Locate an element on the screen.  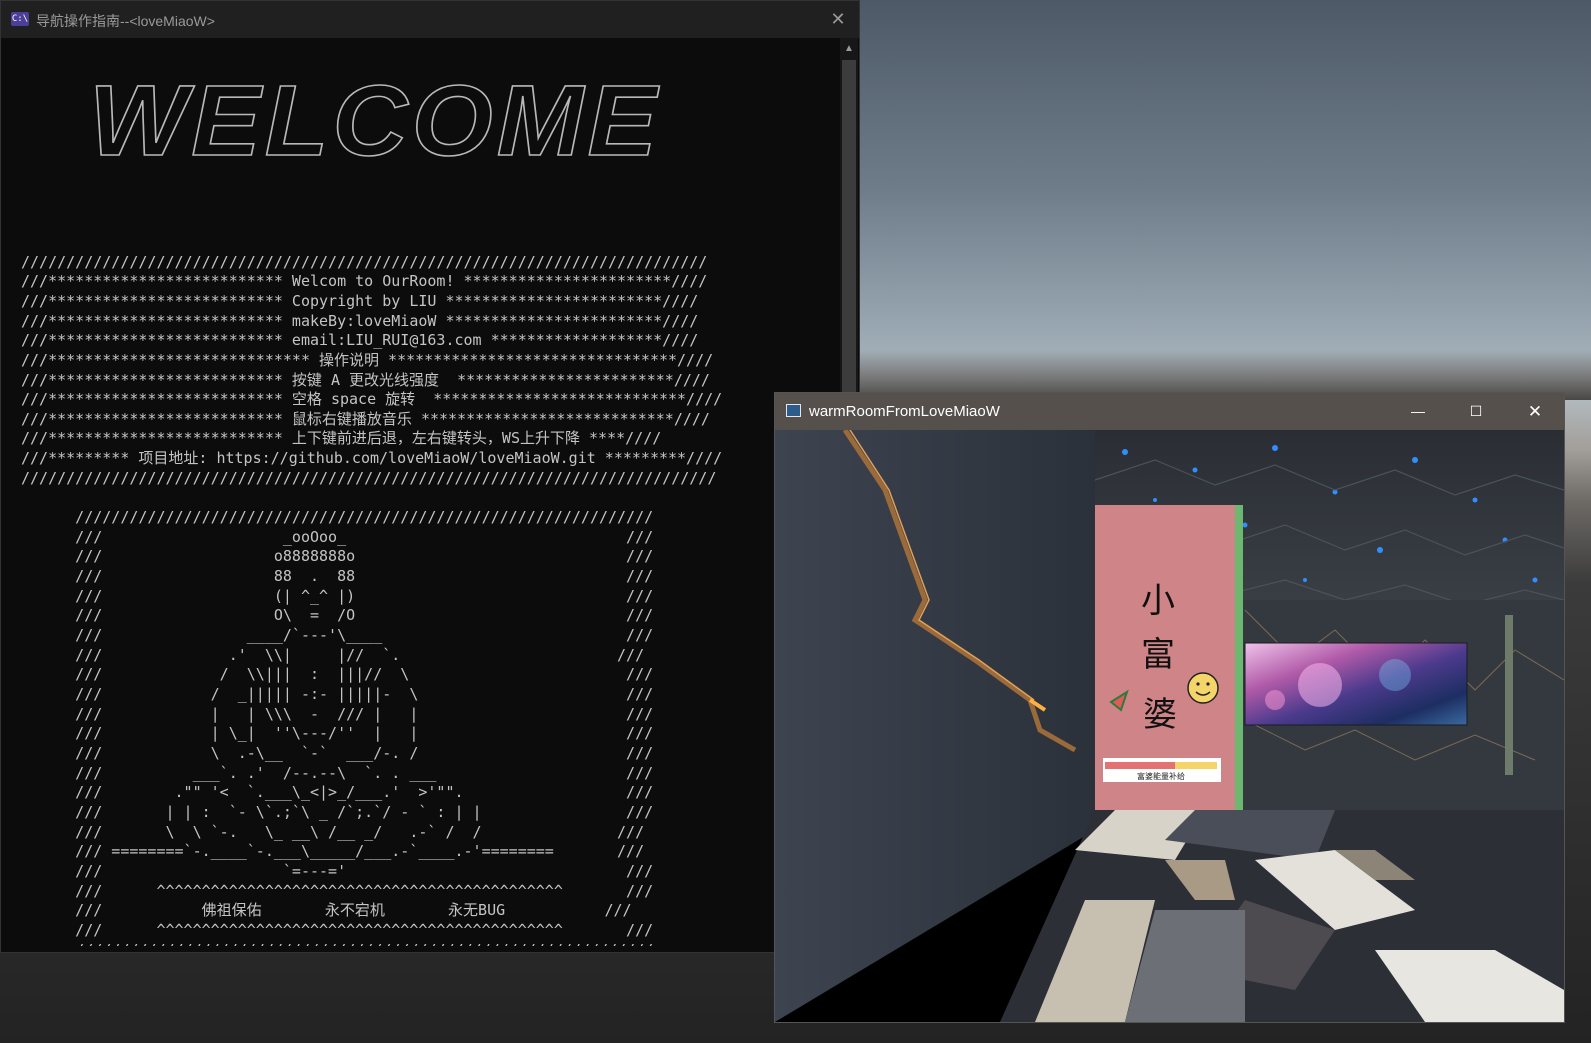
console-line: /// _ooOoo_ /// is located at coordinates (364, 536).